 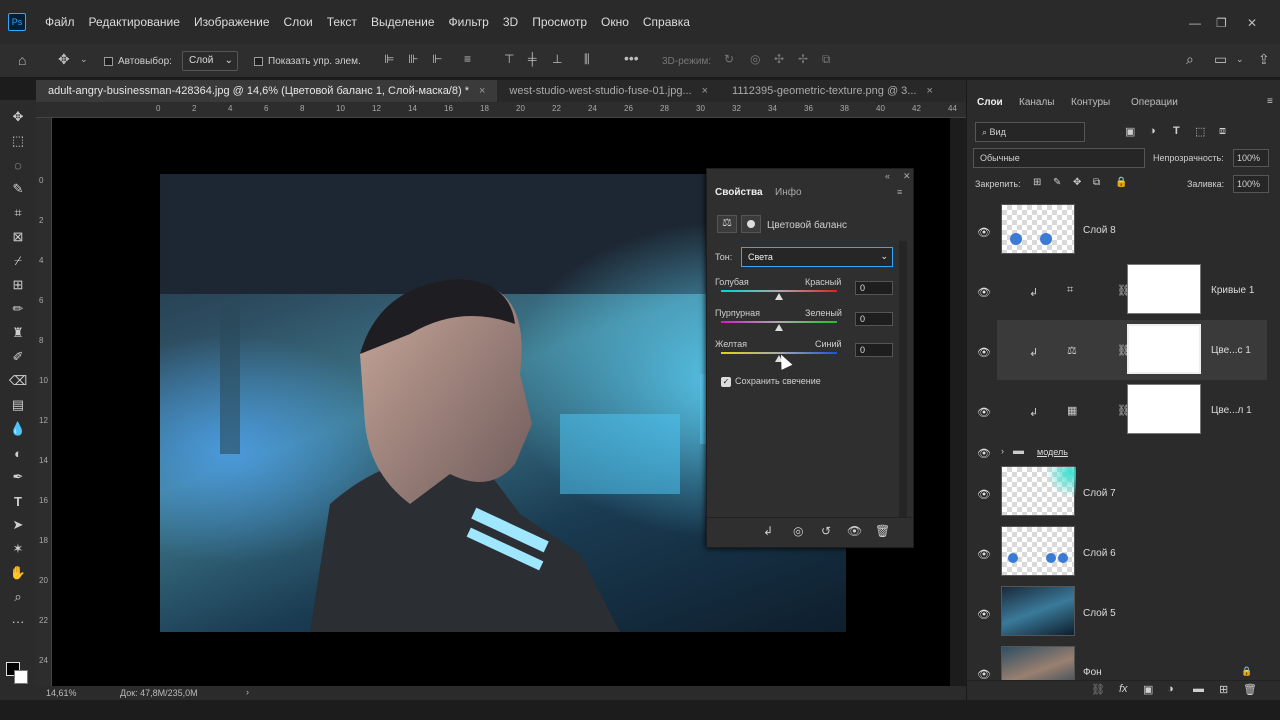 What do you see at coordinates (437, 59) in the screenshot?
I see `align-right-icon: ⊩` at bounding box center [437, 59].